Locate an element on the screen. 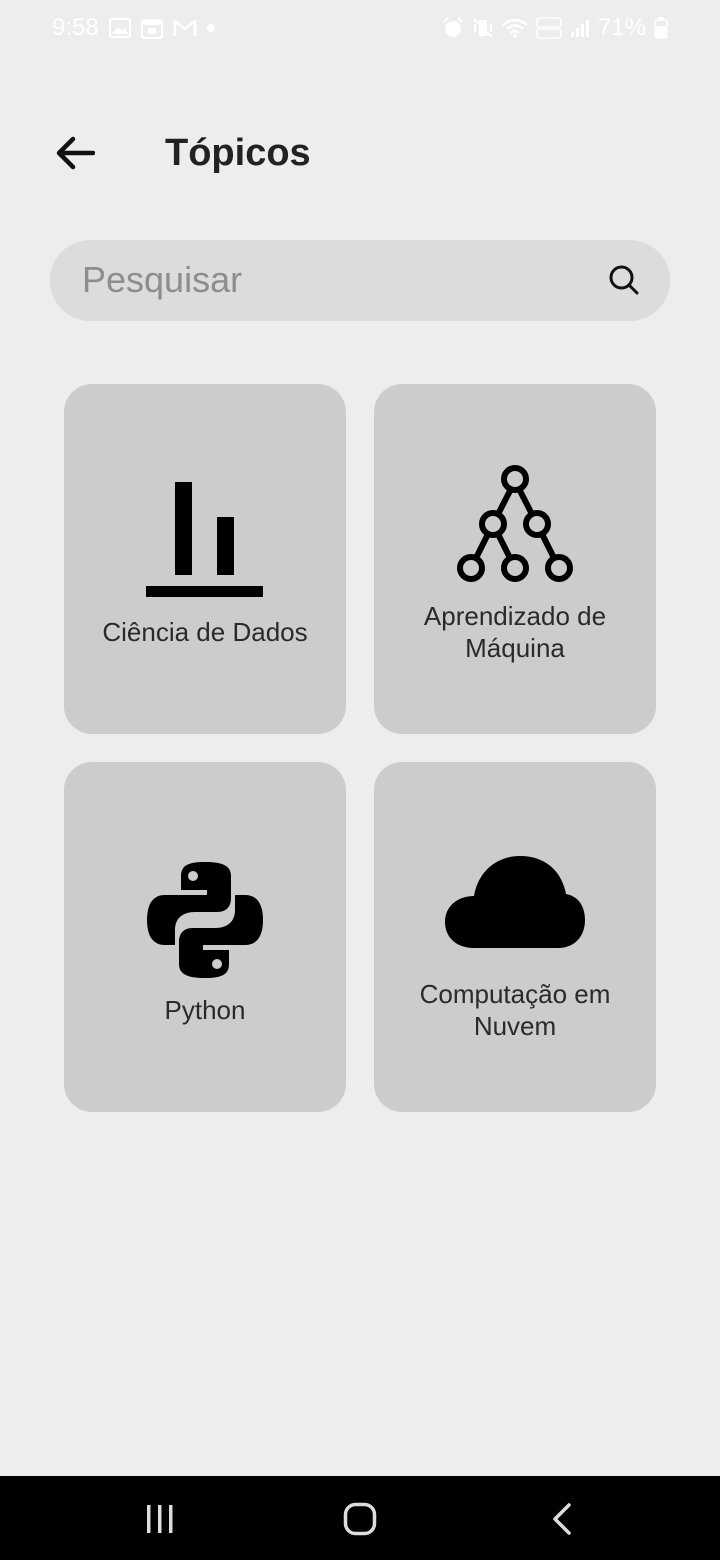 The height and width of the screenshot is (1560, 720). status-time: 9:58 is located at coordinates (75, 27).